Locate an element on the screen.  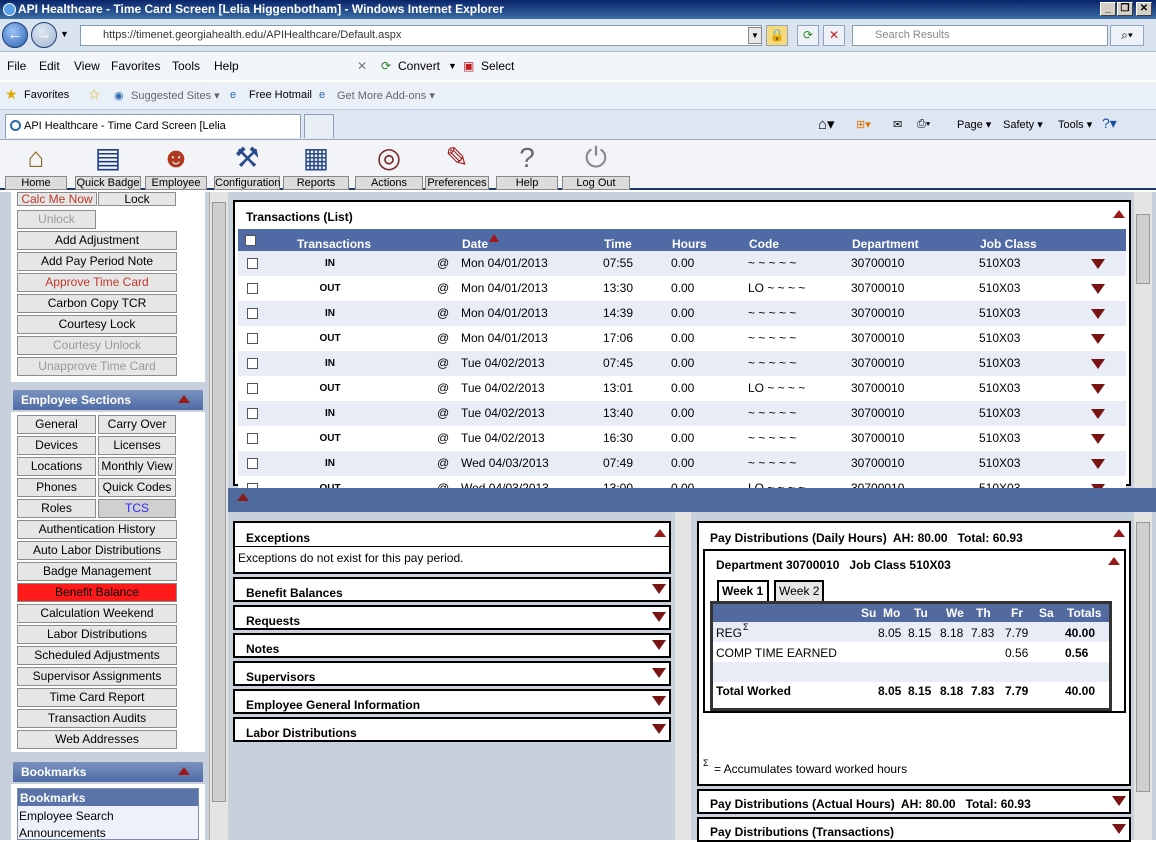
print-icon: ⎙▾ is located at coordinates (923, 124).